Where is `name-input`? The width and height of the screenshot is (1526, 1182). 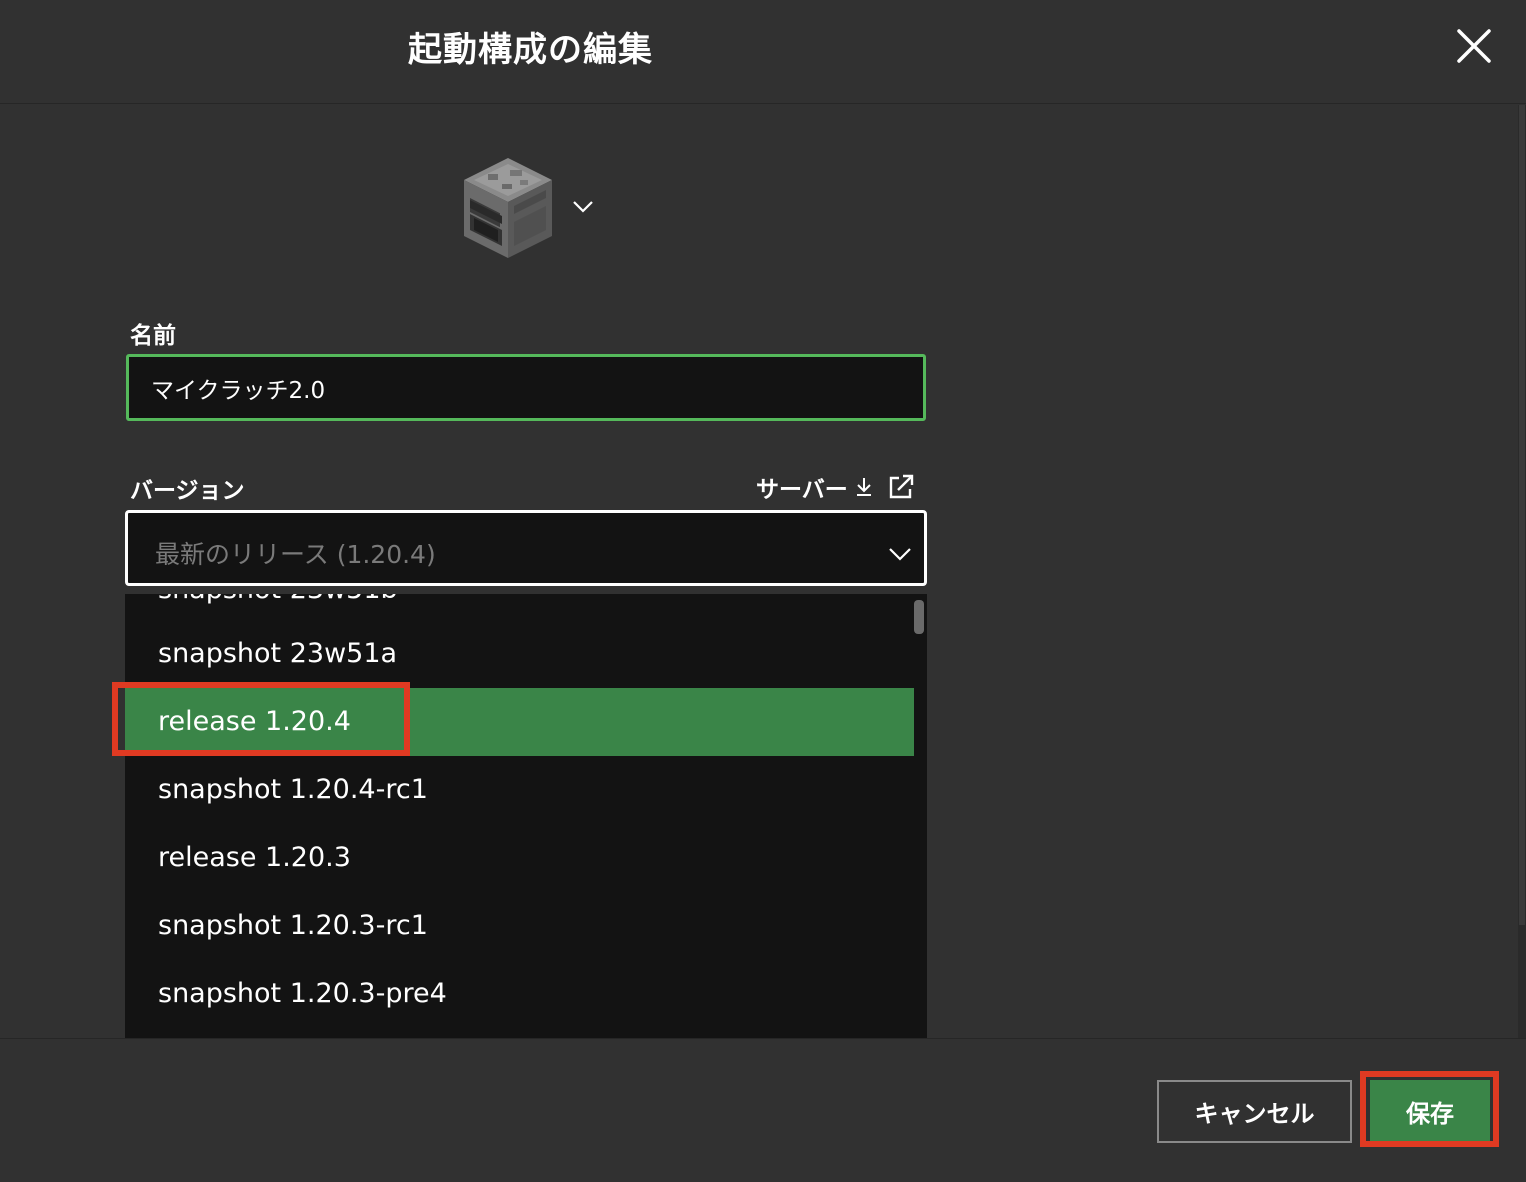
name-input is located at coordinates (526, 387).